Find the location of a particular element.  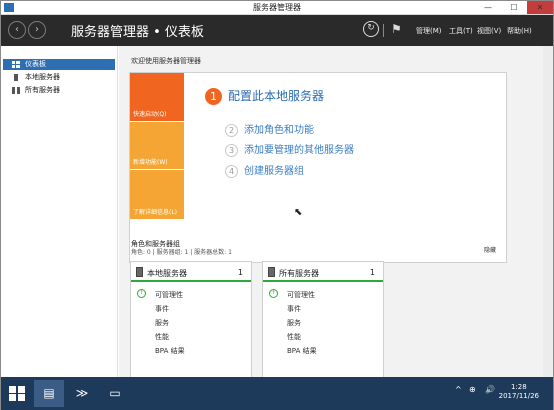

forward-button: › is located at coordinates (37, 30).